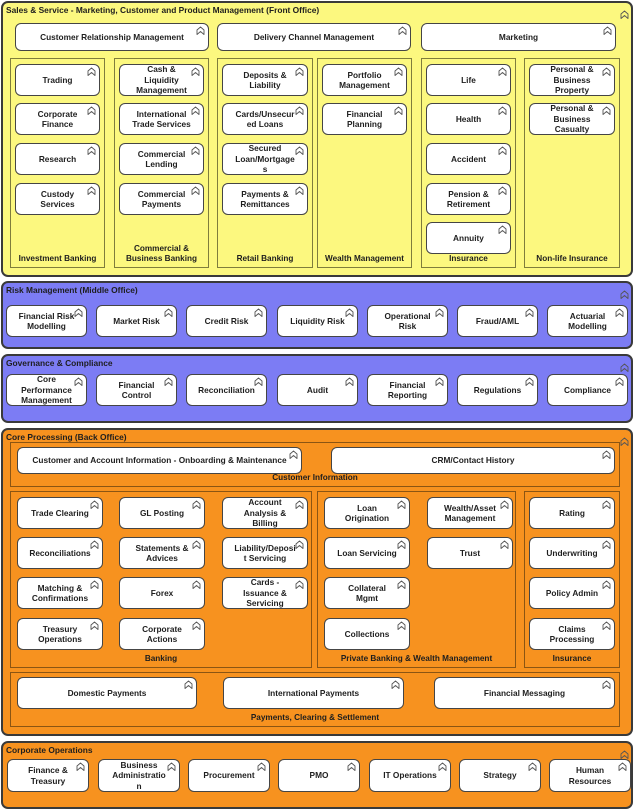  What do you see at coordinates (229, 775) in the screenshot?
I see `corporate-capability-box: Procurement` at bounding box center [229, 775].